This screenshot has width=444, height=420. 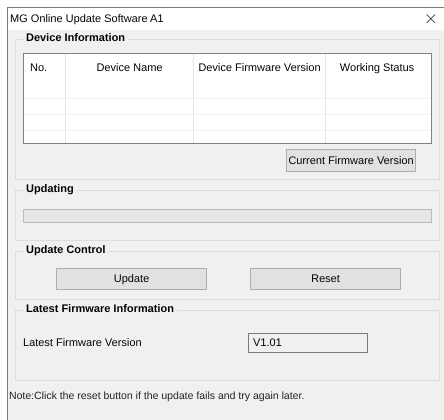 I want to click on column-header: Working Status, so click(x=377, y=68).